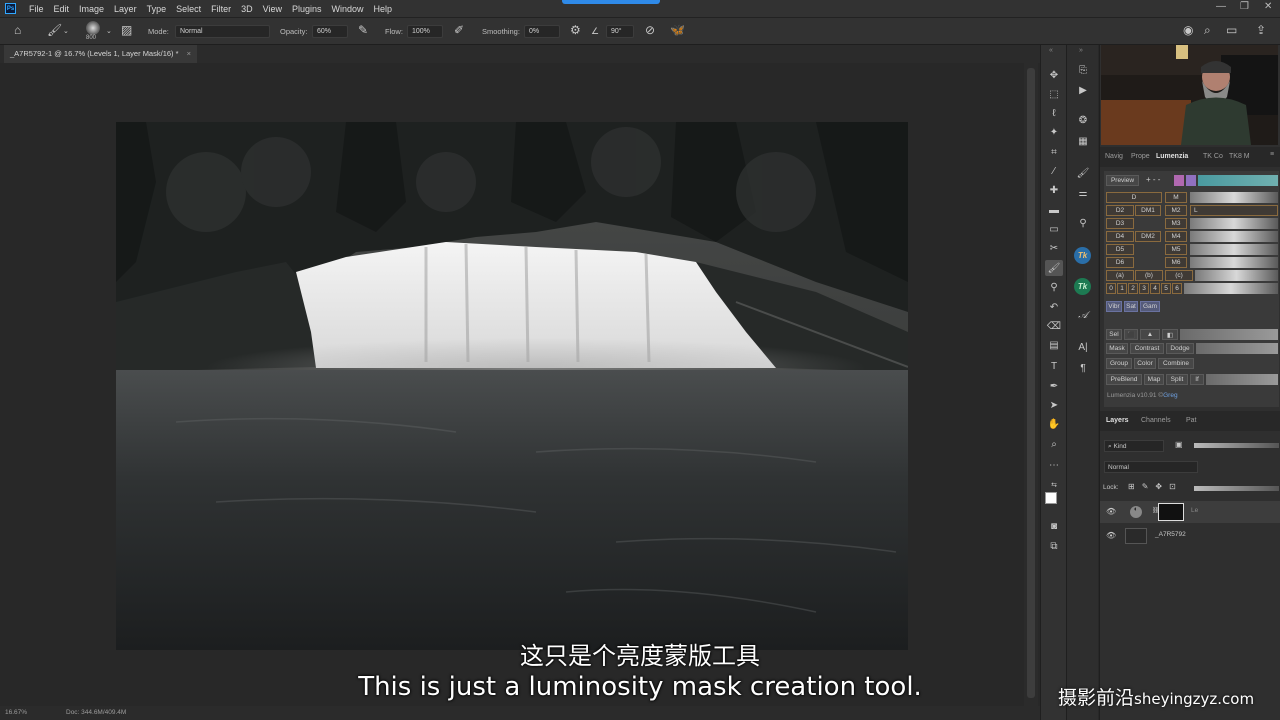 The height and width of the screenshot is (720, 1280). Describe the element at coordinates (575, 30) in the screenshot. I see `gear-icon: ⚙` at that location.